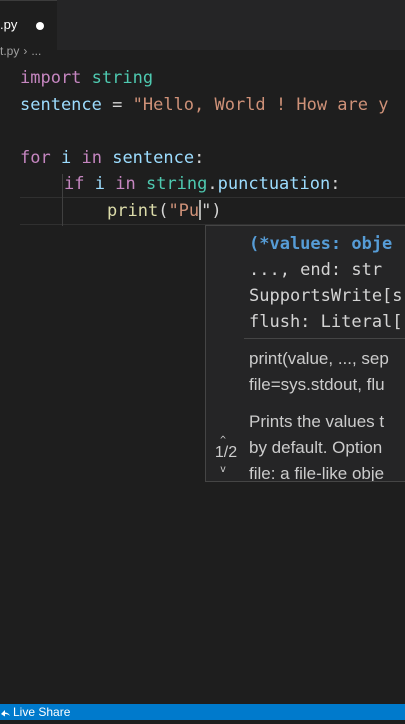  I want to click on code-line-1: import string, so click(87, 78).